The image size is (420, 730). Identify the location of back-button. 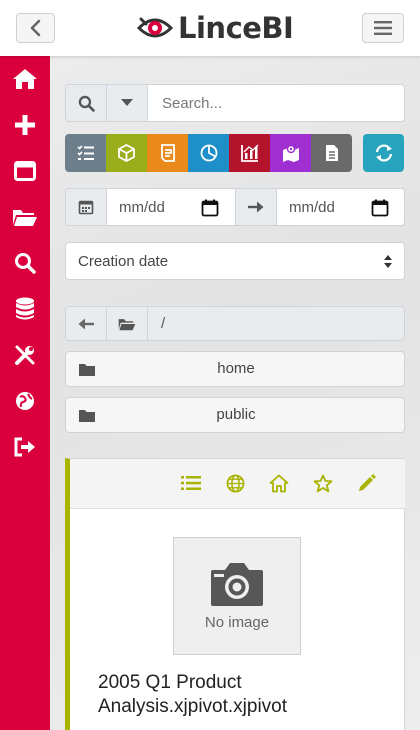
(35, 28).